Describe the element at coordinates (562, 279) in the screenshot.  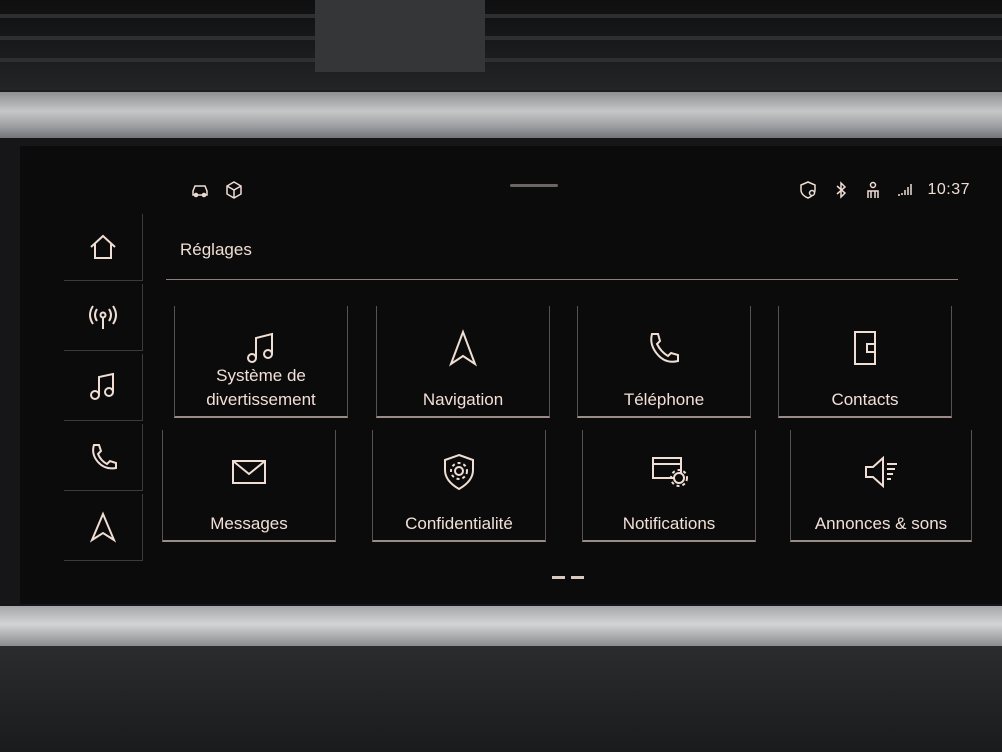
I see `title-divider` at that location.